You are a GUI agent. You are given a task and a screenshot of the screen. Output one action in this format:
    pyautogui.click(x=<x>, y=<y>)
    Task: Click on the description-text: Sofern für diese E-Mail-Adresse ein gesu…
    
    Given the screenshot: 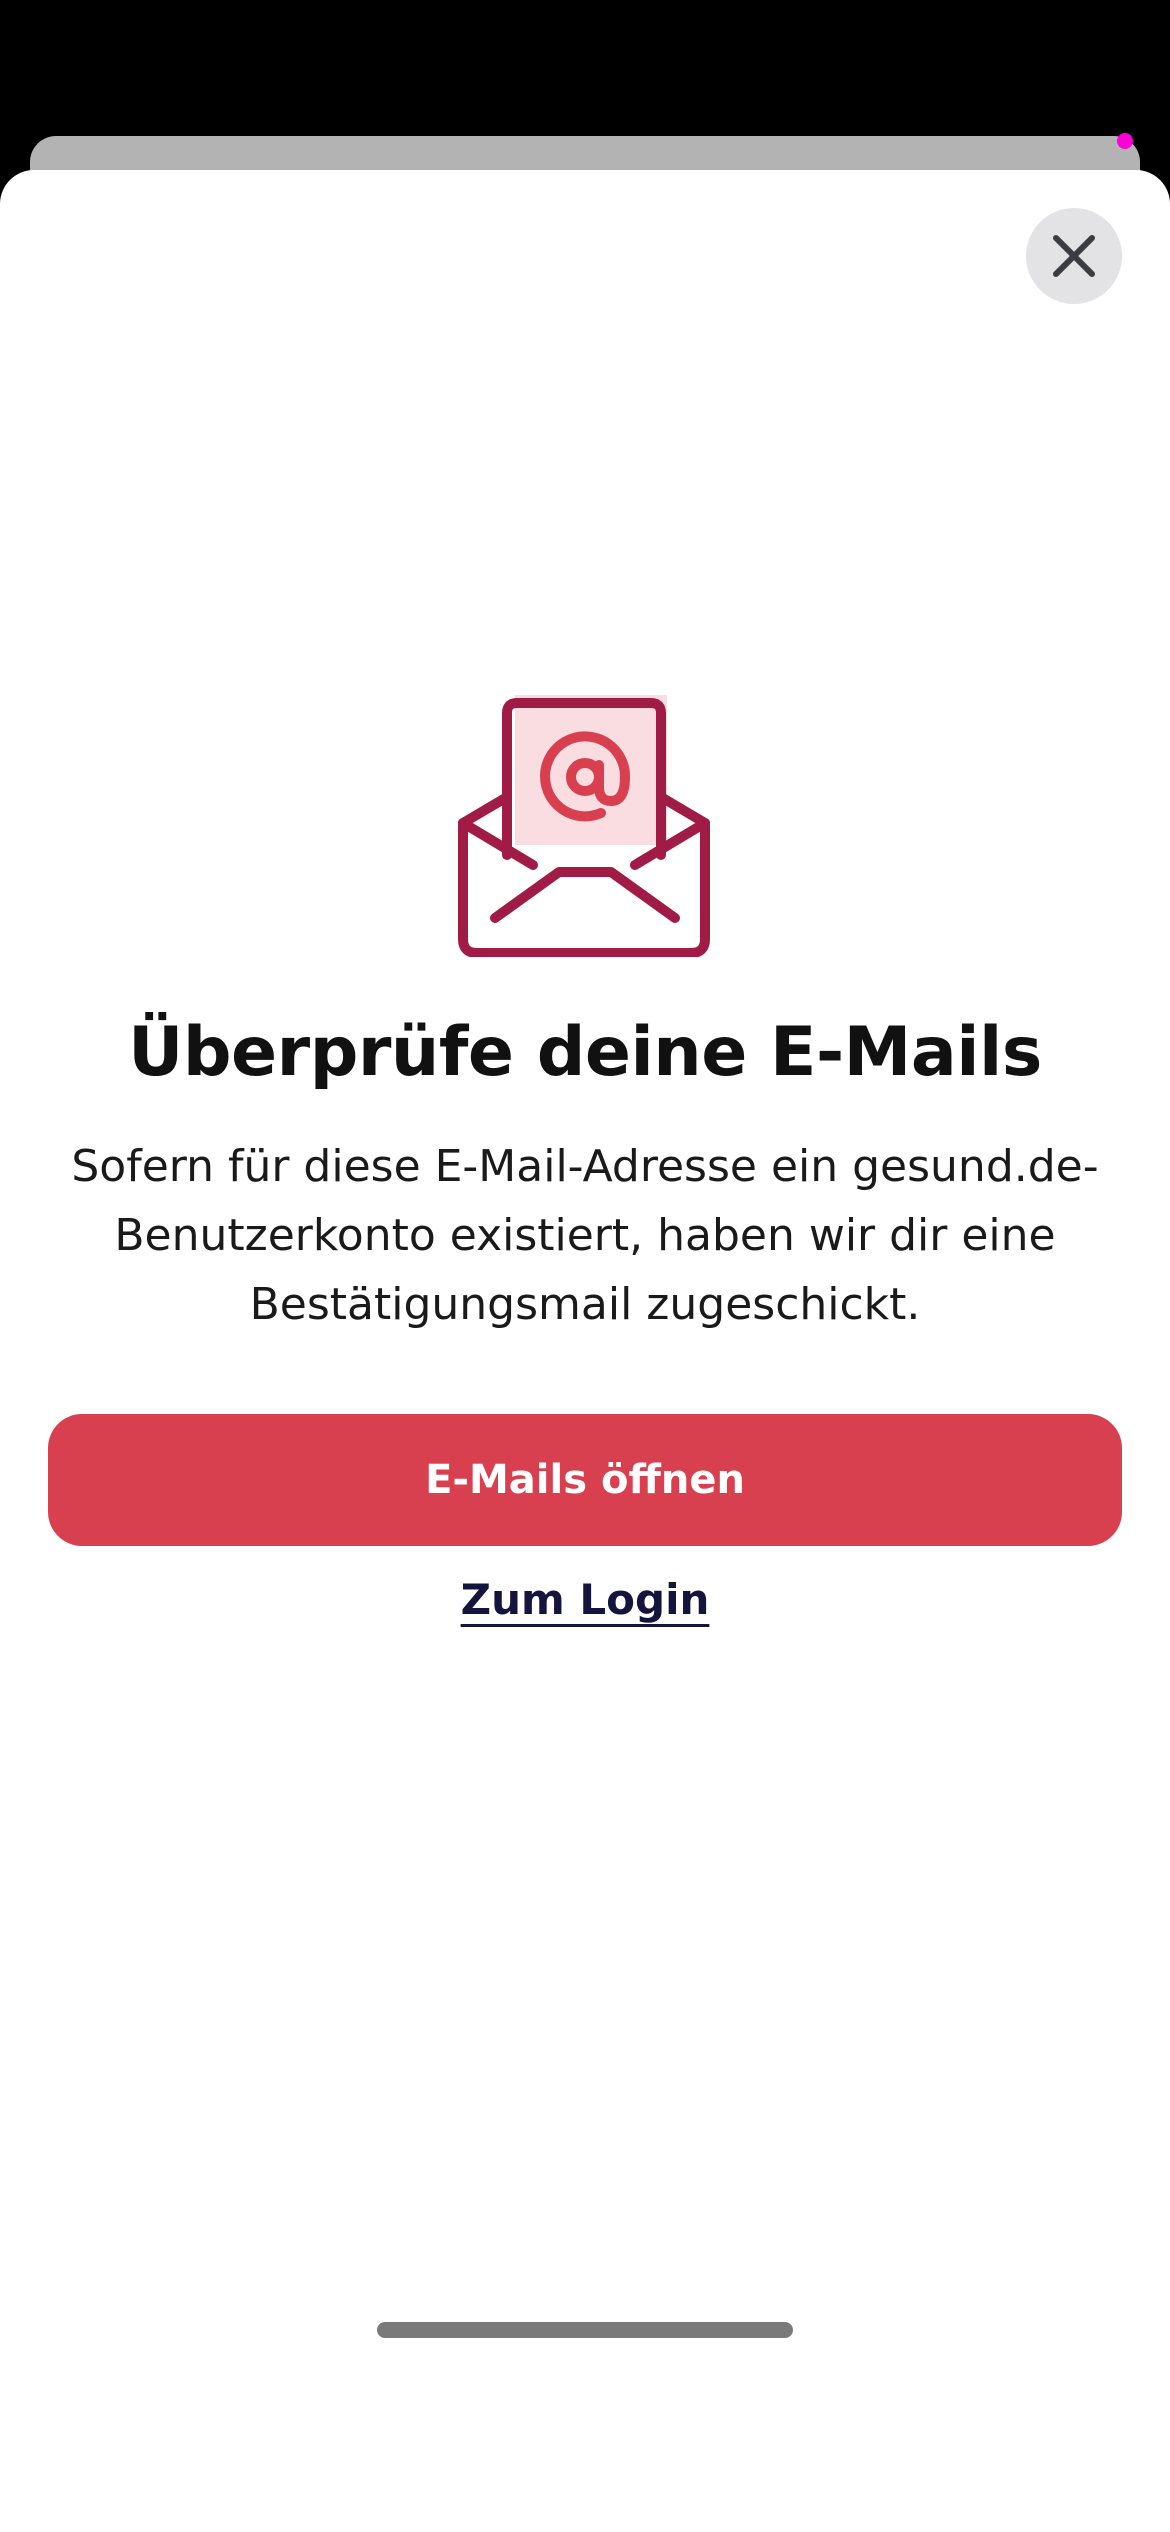 What is the action you would take?
    pyautogui.click(x=585, y=1235)
    